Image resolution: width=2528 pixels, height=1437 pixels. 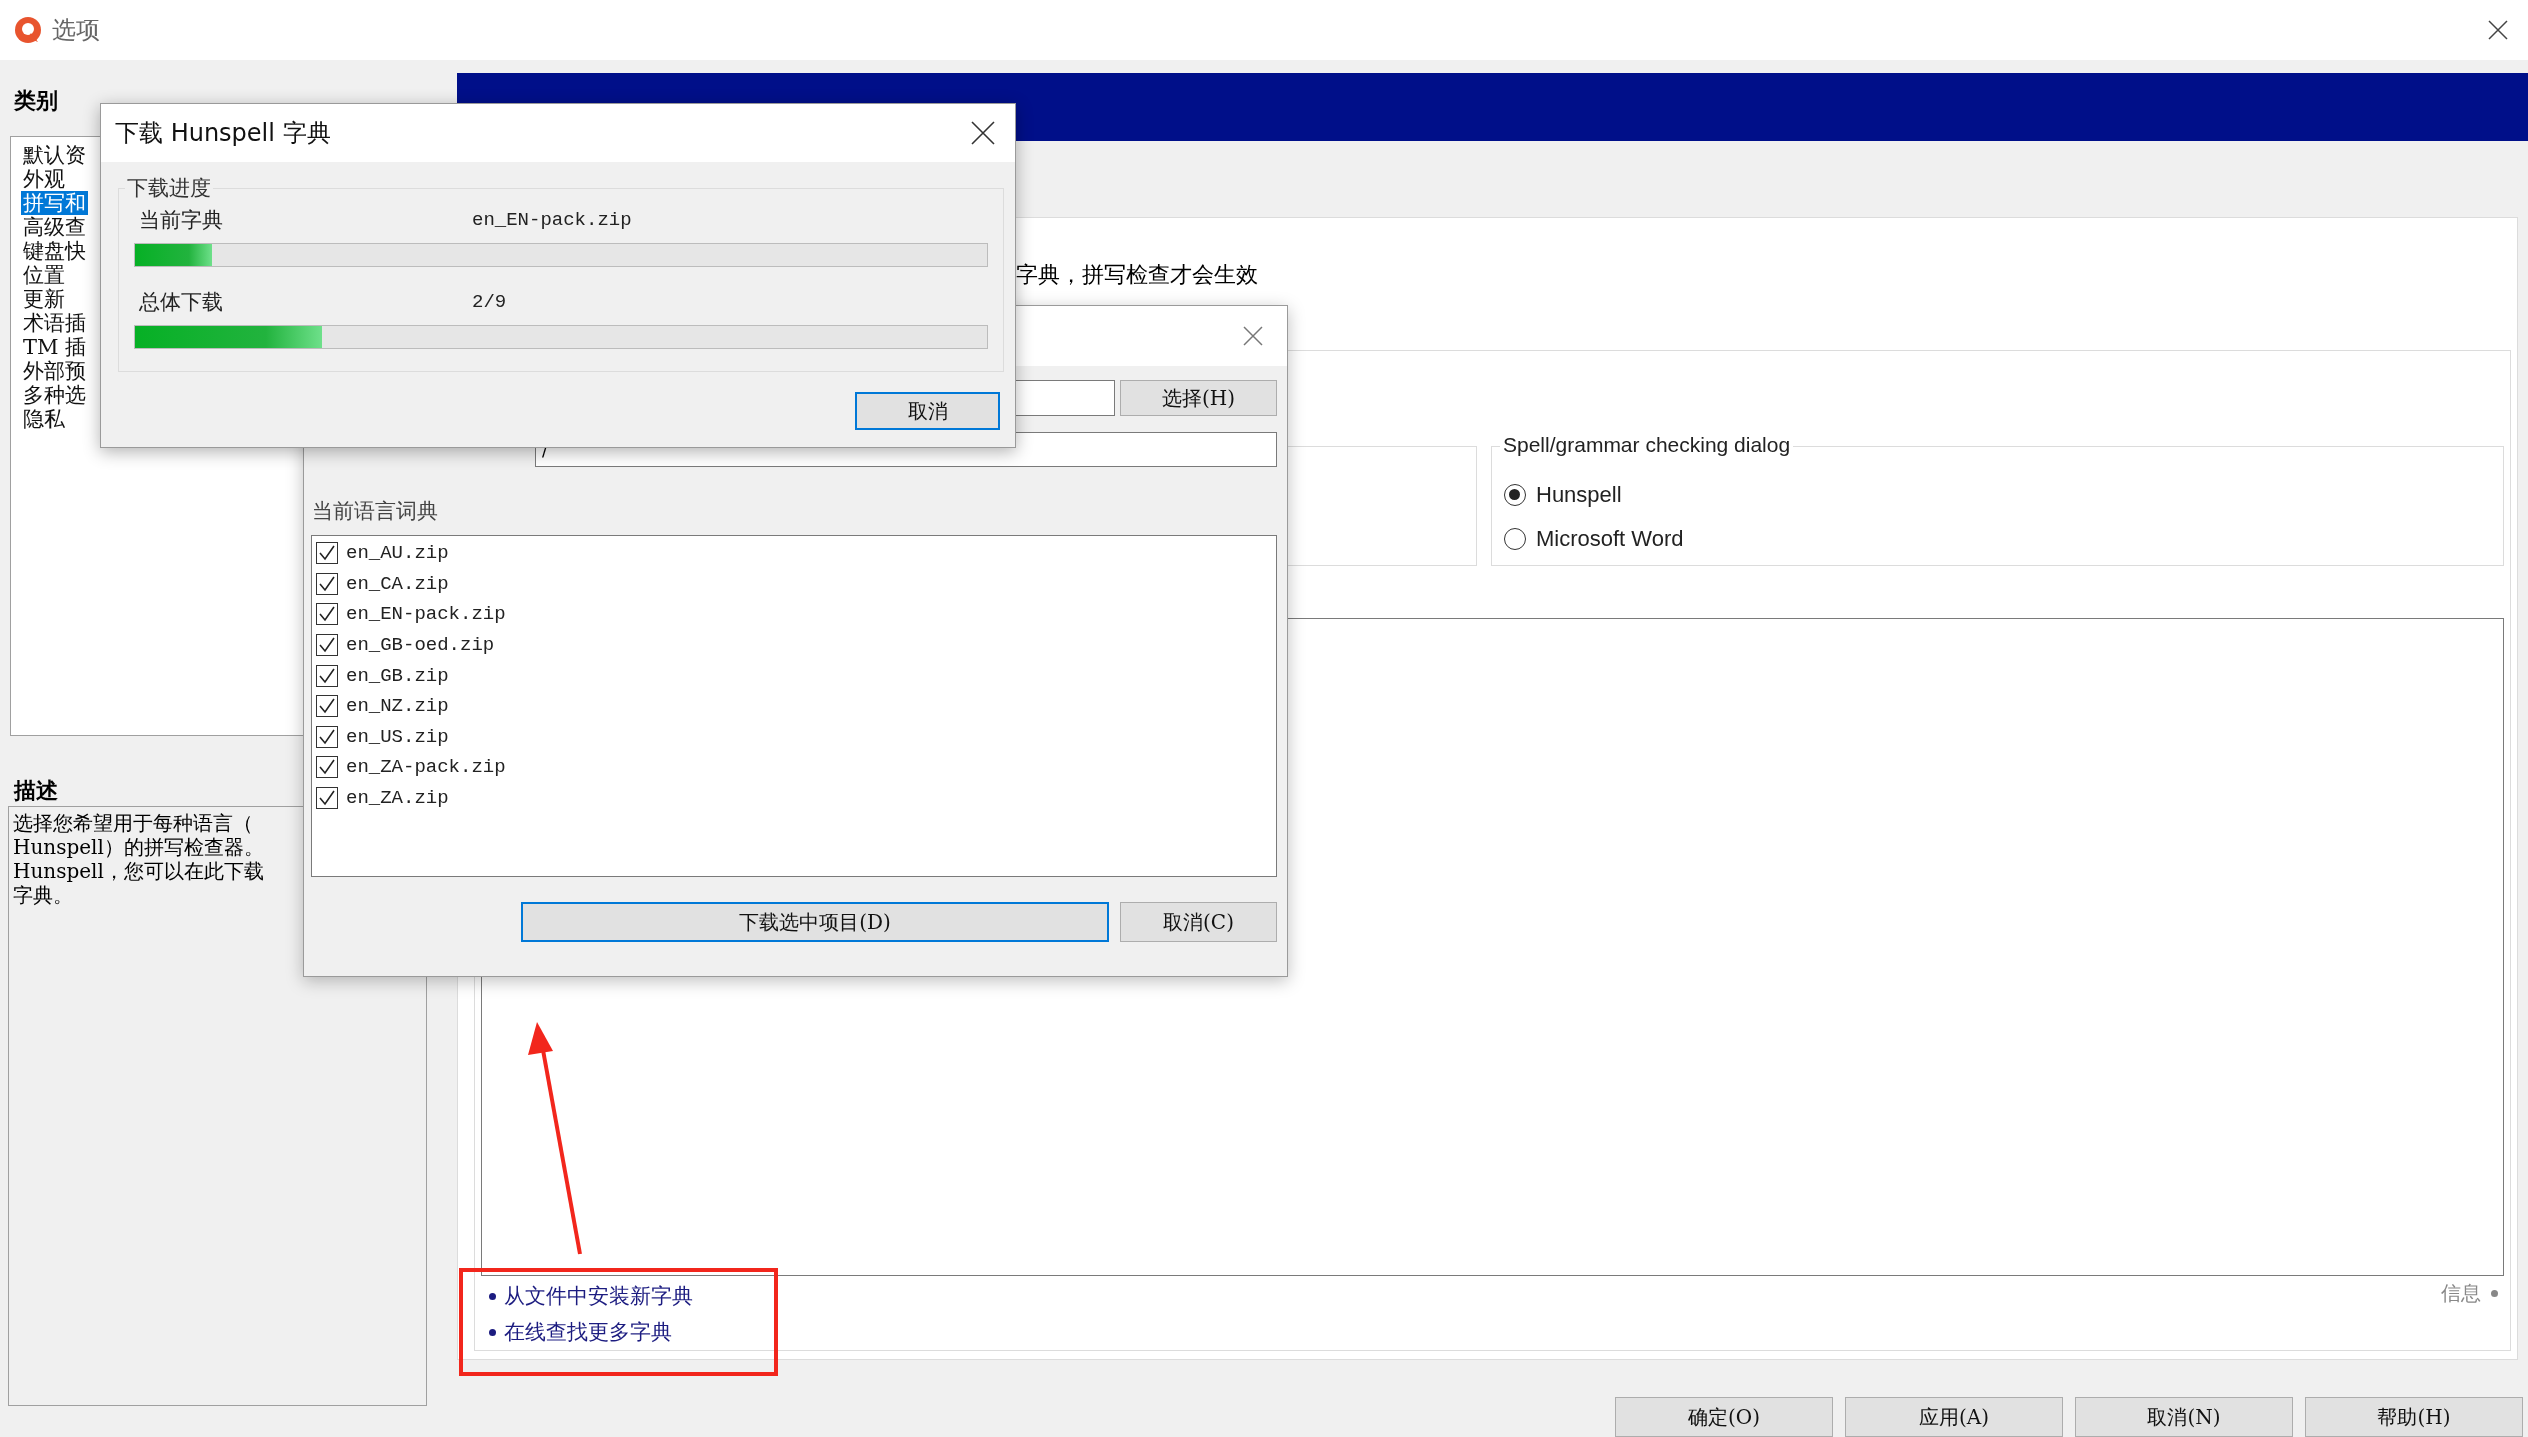 What do you see at coordinates (1954, 1417) in the screenshot?
I see `dialog-button: 应用(A)` at bounding box center [1954, 1417].